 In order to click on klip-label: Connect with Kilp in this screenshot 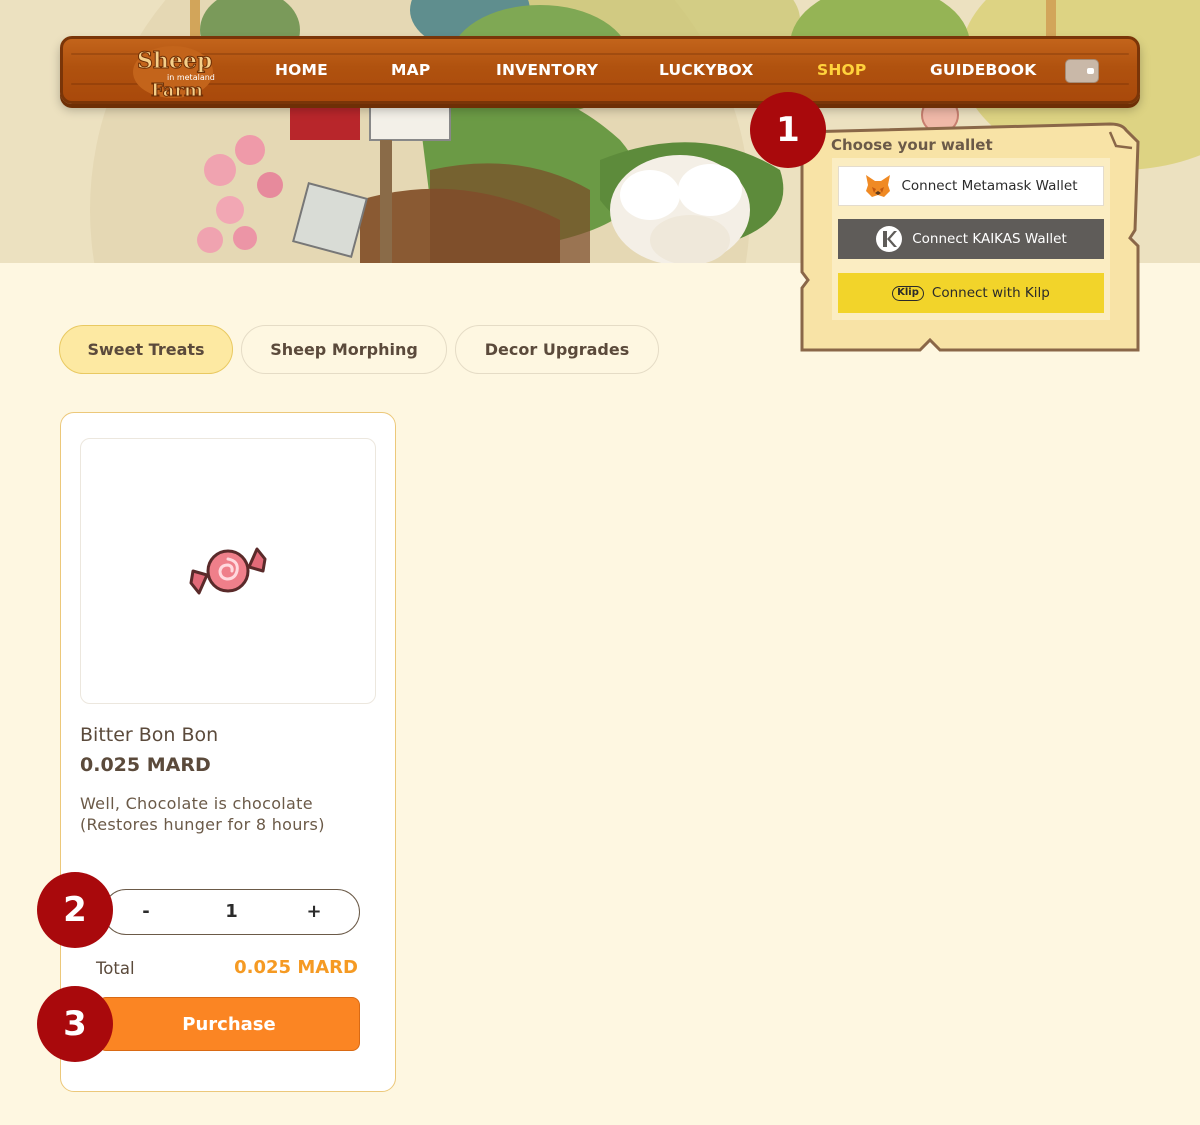, I will do `click(990, 293)`.